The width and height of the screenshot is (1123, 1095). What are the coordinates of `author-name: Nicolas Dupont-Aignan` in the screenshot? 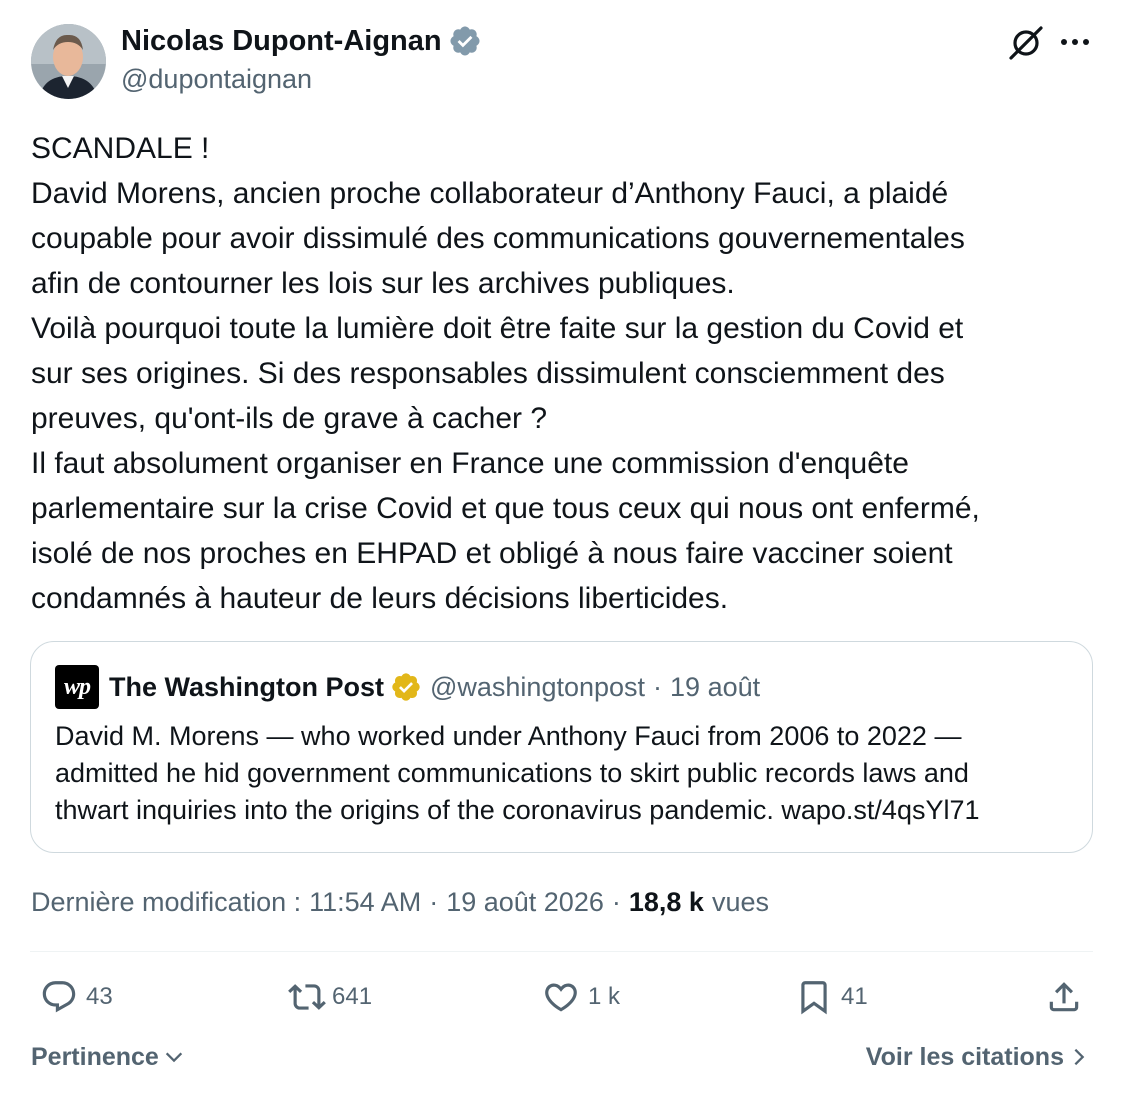 It's located at (281, 41).